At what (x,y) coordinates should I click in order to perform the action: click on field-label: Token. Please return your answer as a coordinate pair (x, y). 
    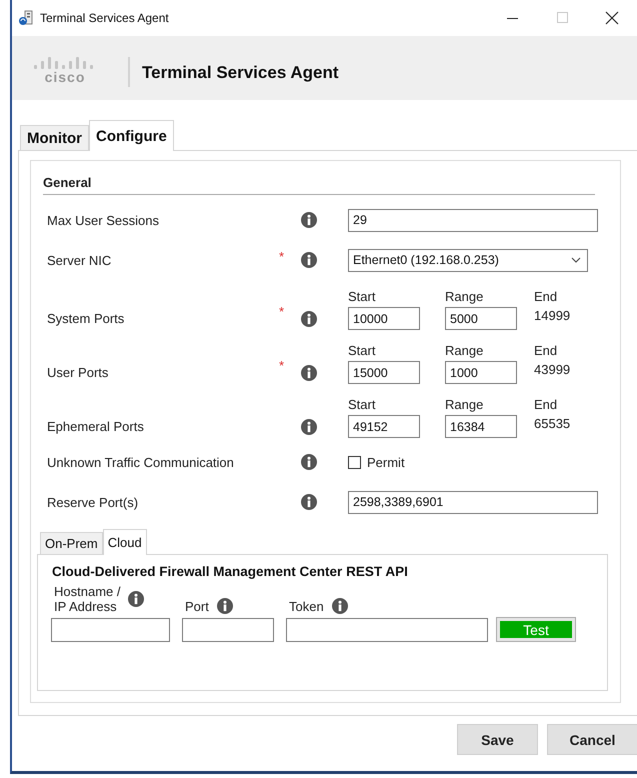
    Looking at the image, I should click on (306, 606).